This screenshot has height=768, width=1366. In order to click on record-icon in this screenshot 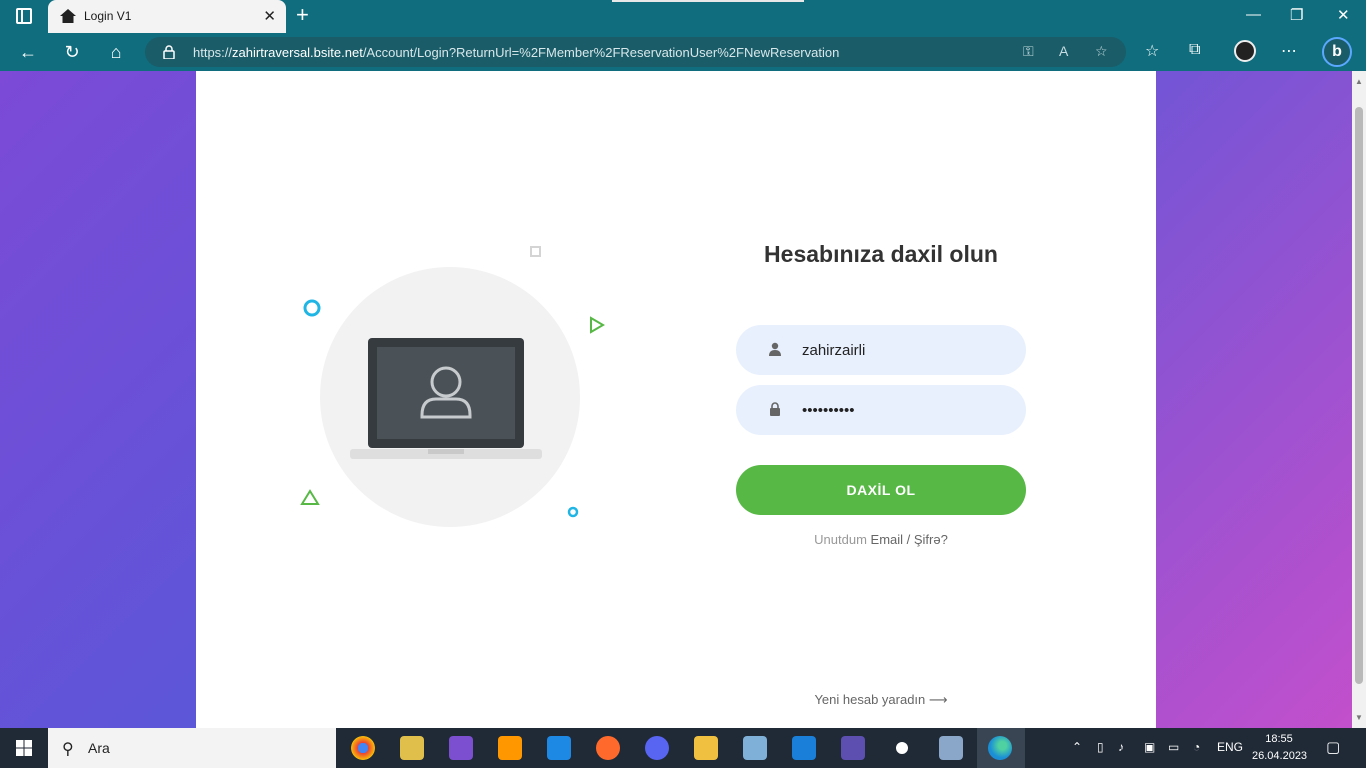, I will do `click(902, 748)`.